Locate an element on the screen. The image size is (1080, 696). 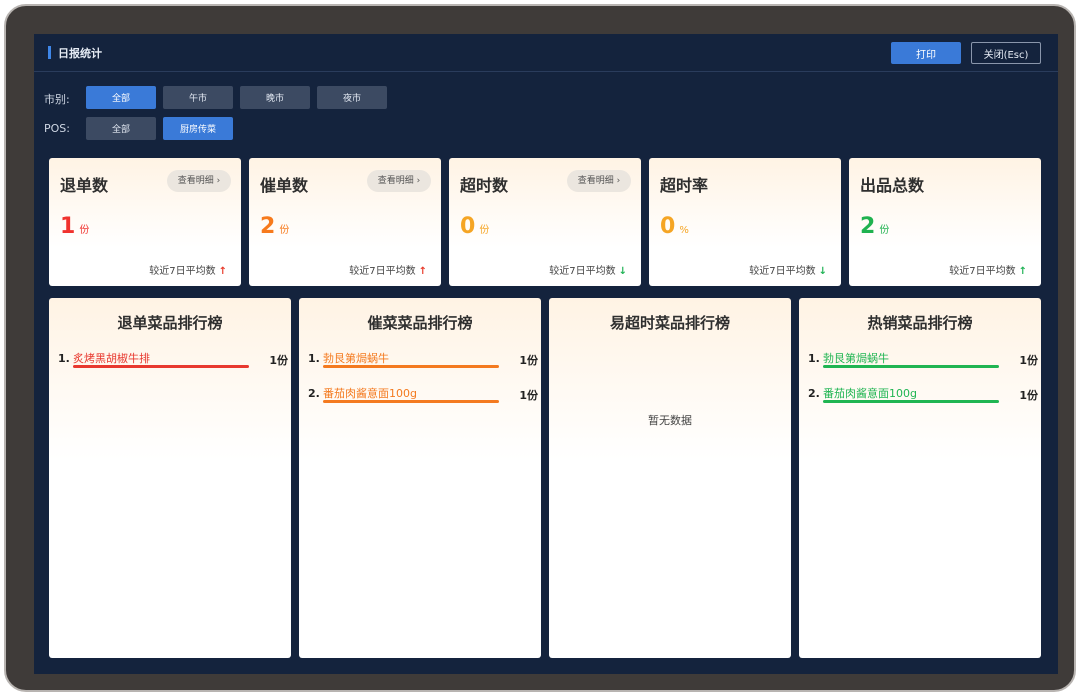
ranking-panel-urge: 催菜菜品排行榜 1. 勃艮第焗蜗牛 1份 2. 番茄肉酱意面100g 1份 is located at coordinates (420, 478).